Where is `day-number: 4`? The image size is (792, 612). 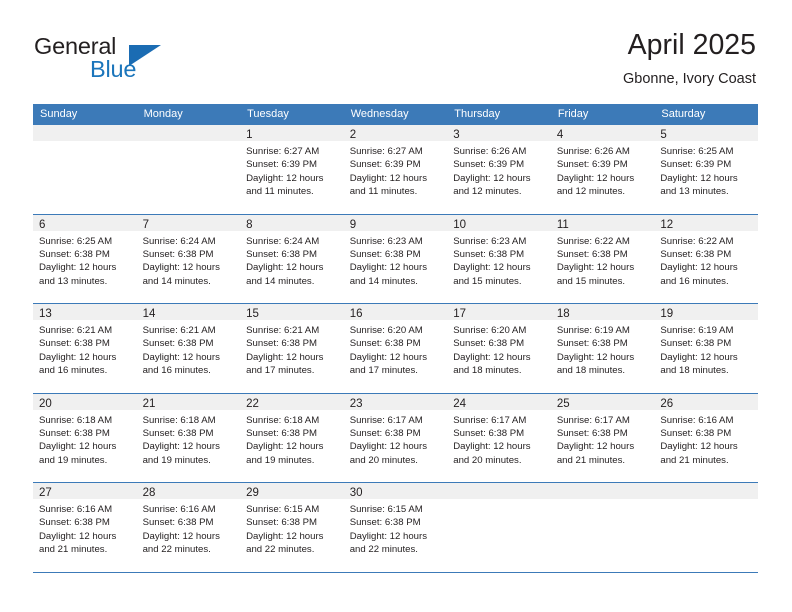
day-number: 4 is located at coordinates (560, 135).